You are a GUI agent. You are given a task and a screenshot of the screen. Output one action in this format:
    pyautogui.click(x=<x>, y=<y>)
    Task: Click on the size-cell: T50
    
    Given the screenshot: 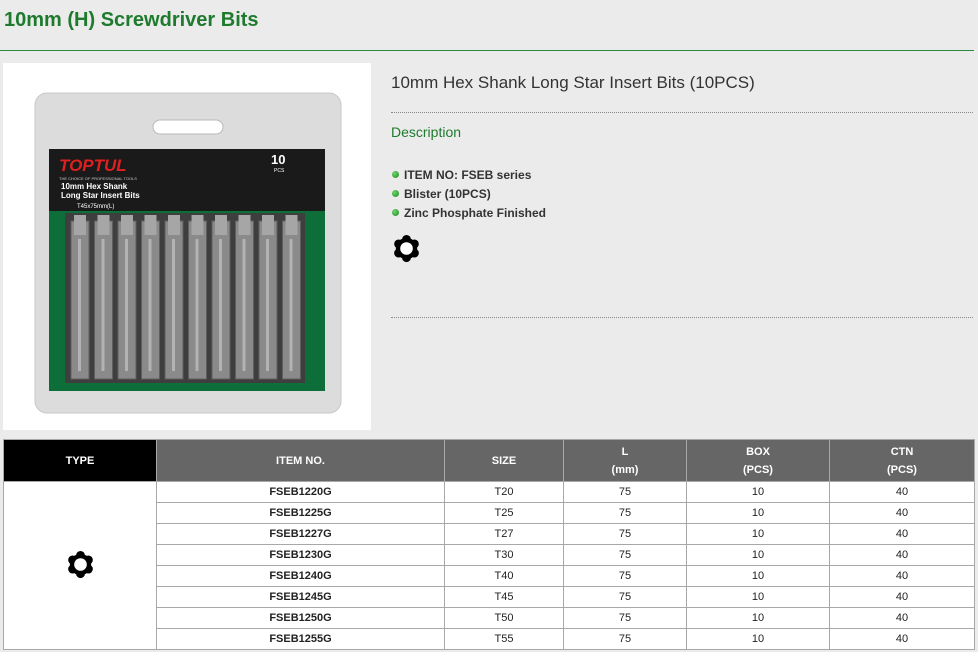 What is the action you would take?
    pyautogui.click(x=504, y=618)
    